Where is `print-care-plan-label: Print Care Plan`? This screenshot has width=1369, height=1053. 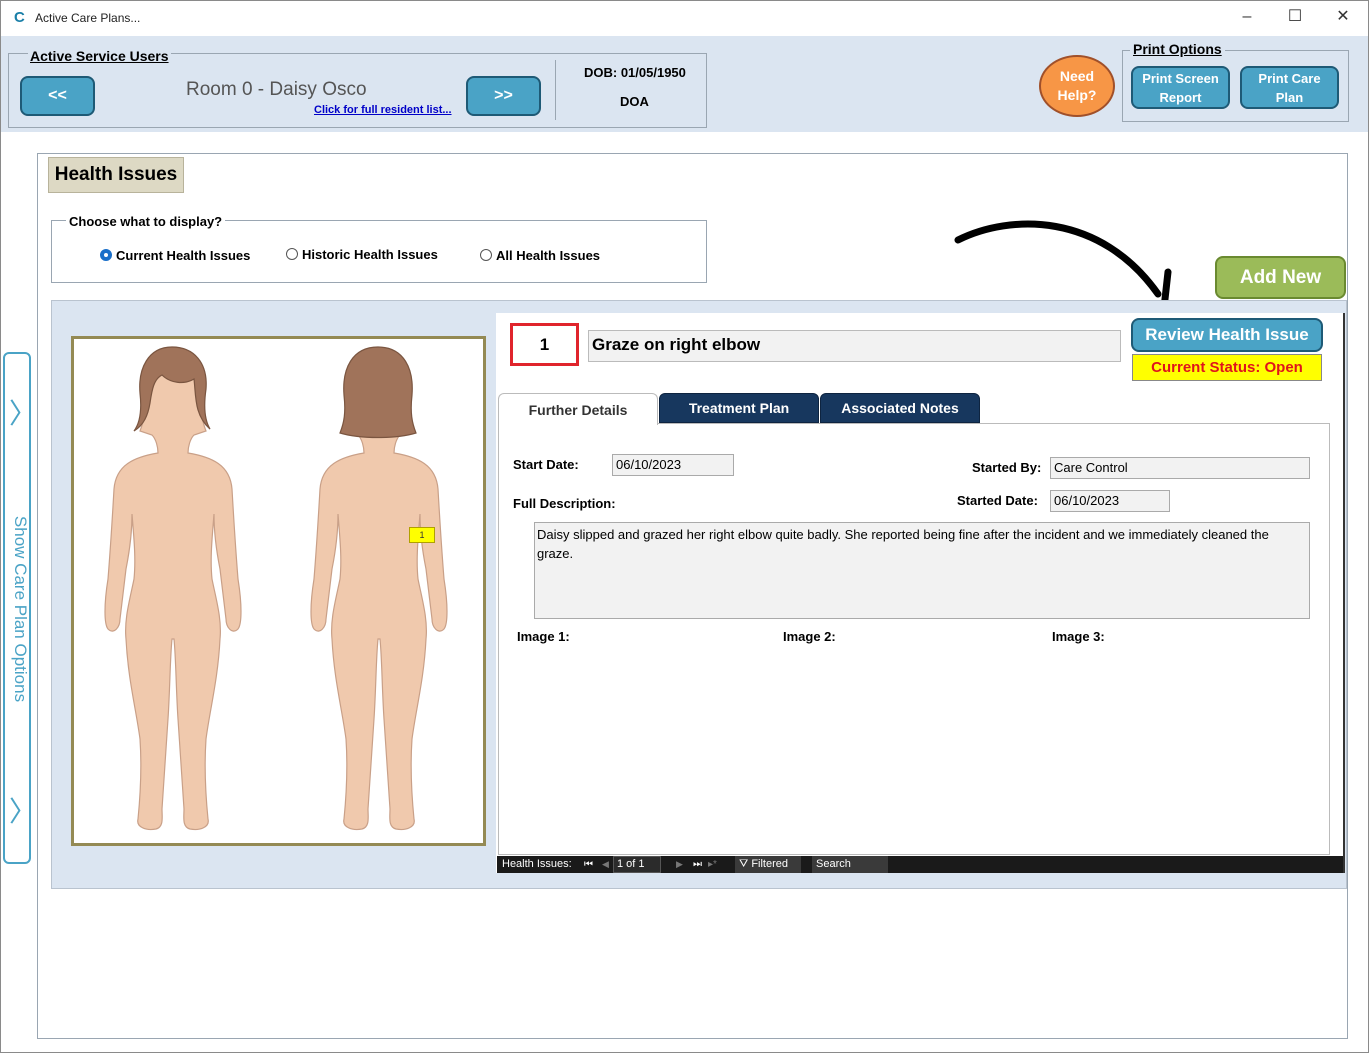 print-care-plan-label: Print Care Plan is located at coordinates (1289, 87).